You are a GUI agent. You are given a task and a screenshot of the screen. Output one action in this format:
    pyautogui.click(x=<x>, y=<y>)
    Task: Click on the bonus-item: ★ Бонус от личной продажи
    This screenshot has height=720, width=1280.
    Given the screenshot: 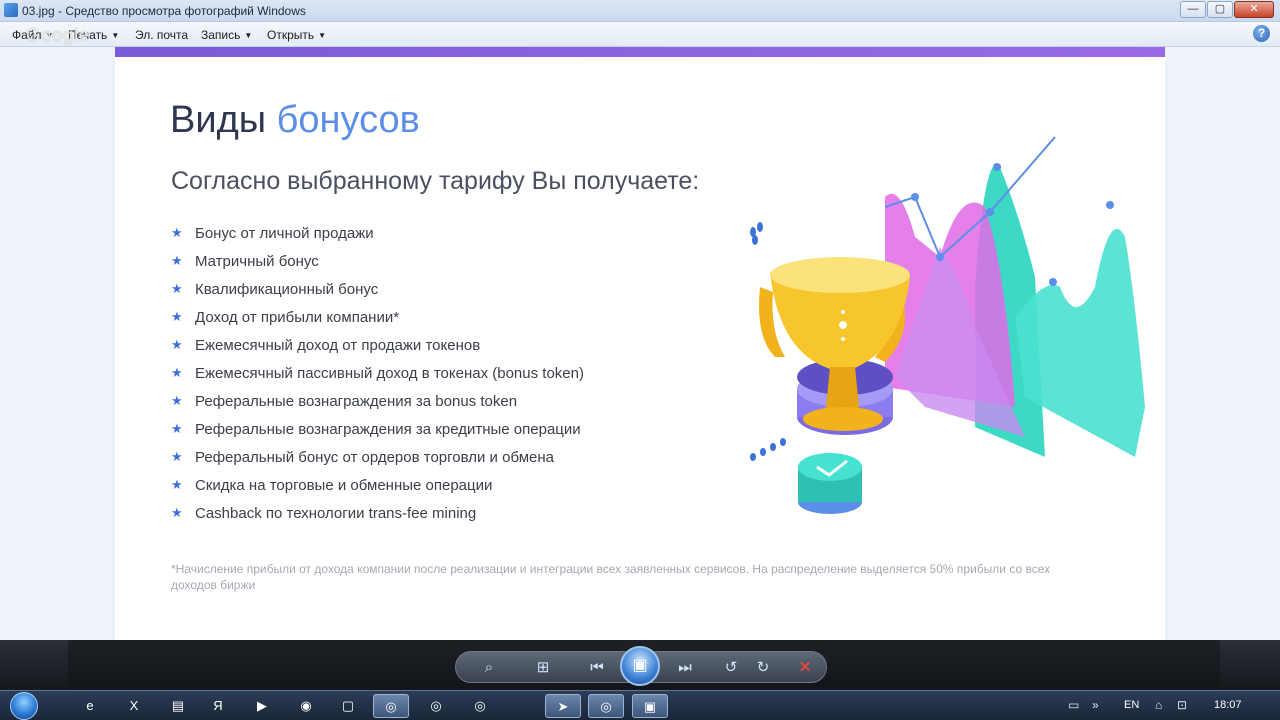 What is the action you would take?
    pyautogui.click(x=377, y=233)
    